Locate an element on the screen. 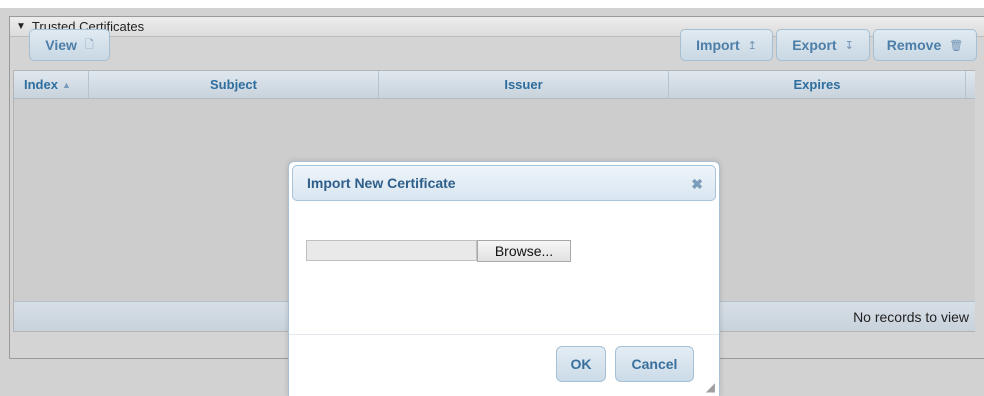 This screenshot has width=984, height=396. table-header: Index ▲ Subject Issuer Expires is located at coordinates (494, 85).